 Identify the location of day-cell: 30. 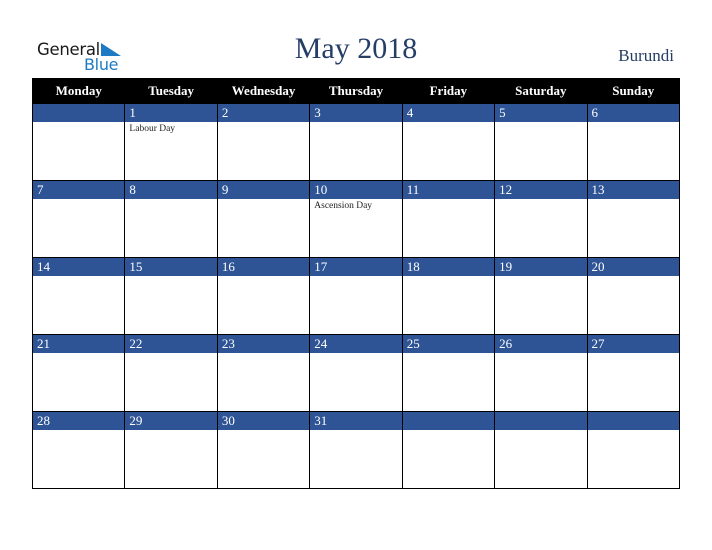
(263, 450).